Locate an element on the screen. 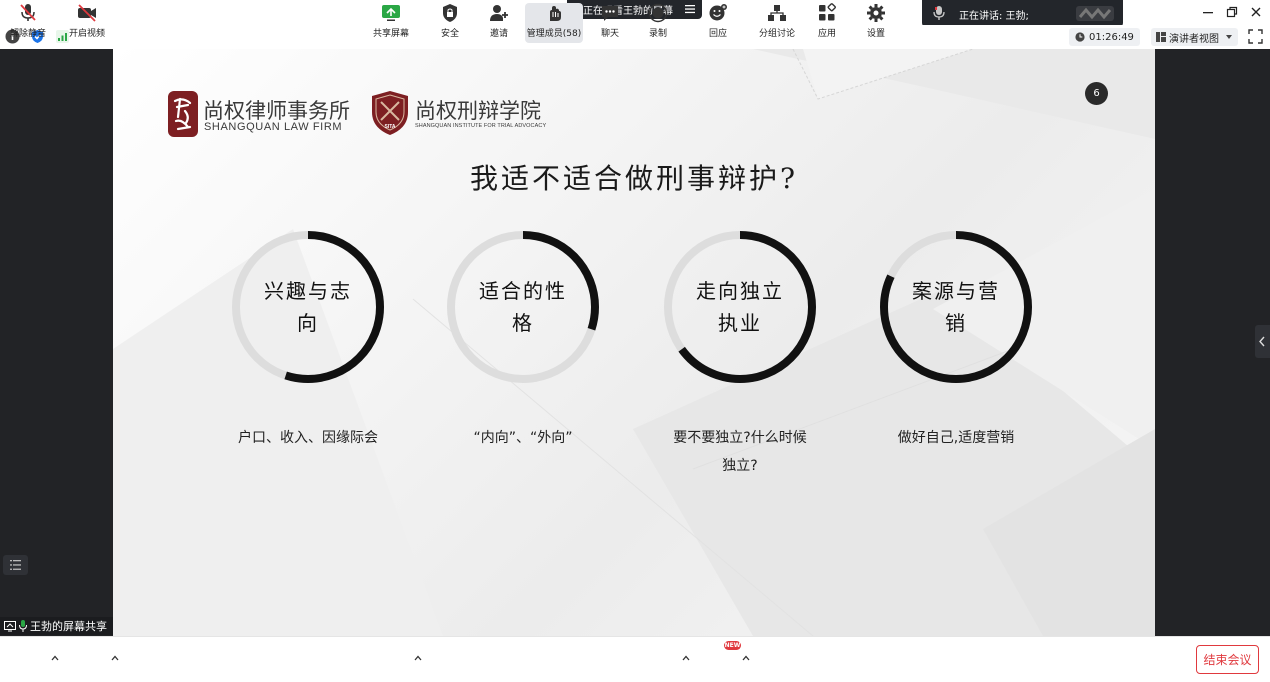 This screenshot has height=682, width=1270. law-firm-logo-icon is located at coordinates (183, 114).